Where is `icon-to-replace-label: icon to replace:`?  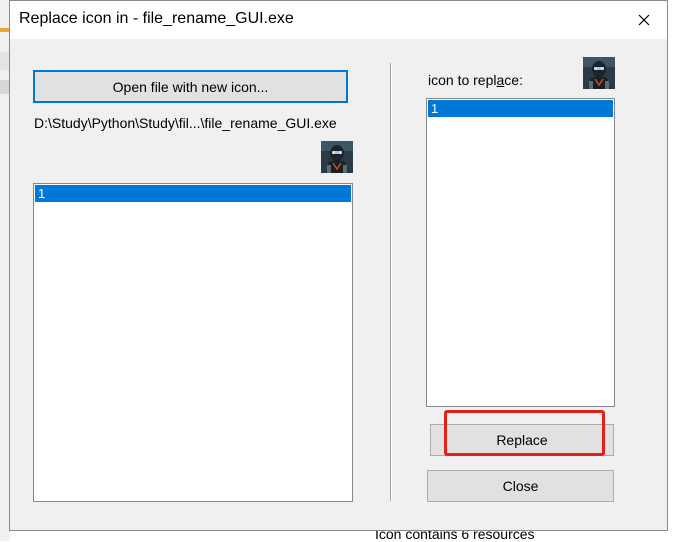 icon-to-replace-label: icon to replace: is located at coordinates (475, 80).